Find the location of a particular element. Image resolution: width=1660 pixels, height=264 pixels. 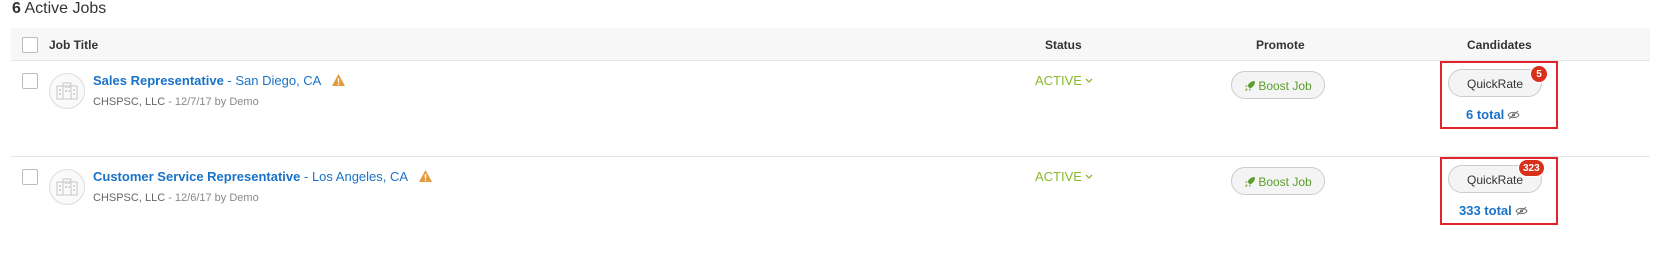

select-all-checkbox is located at coordinates (30, 45).